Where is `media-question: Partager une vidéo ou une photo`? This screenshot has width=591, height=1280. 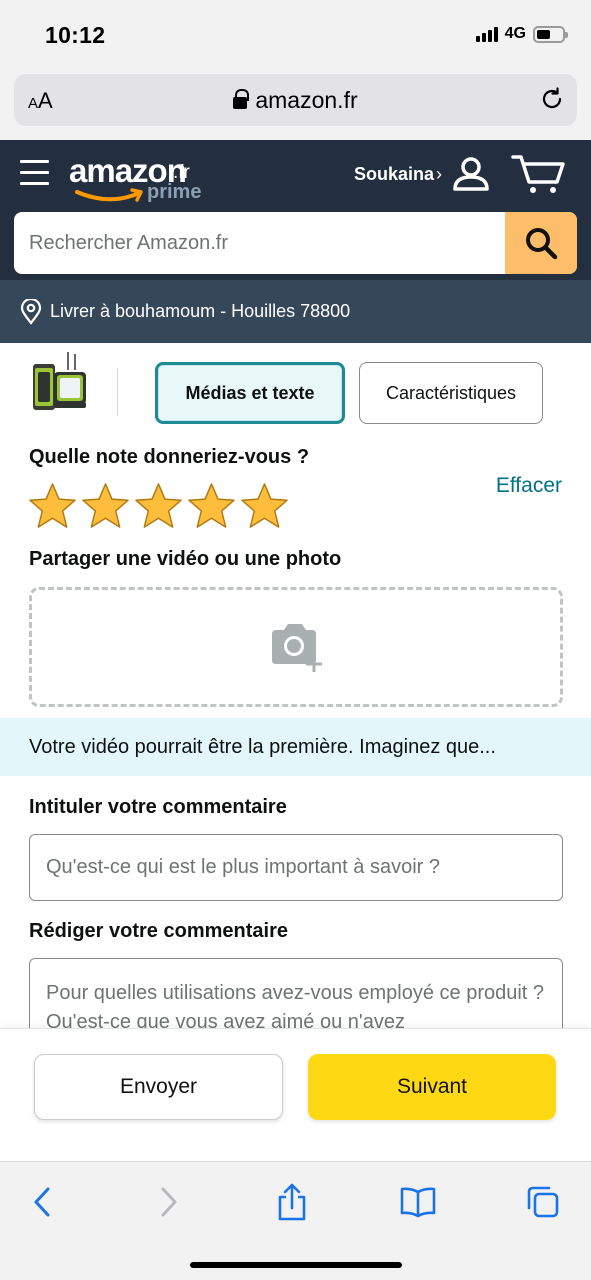 media-question: Partager une vidéo ou une photo is located at coordinates (185, 559).